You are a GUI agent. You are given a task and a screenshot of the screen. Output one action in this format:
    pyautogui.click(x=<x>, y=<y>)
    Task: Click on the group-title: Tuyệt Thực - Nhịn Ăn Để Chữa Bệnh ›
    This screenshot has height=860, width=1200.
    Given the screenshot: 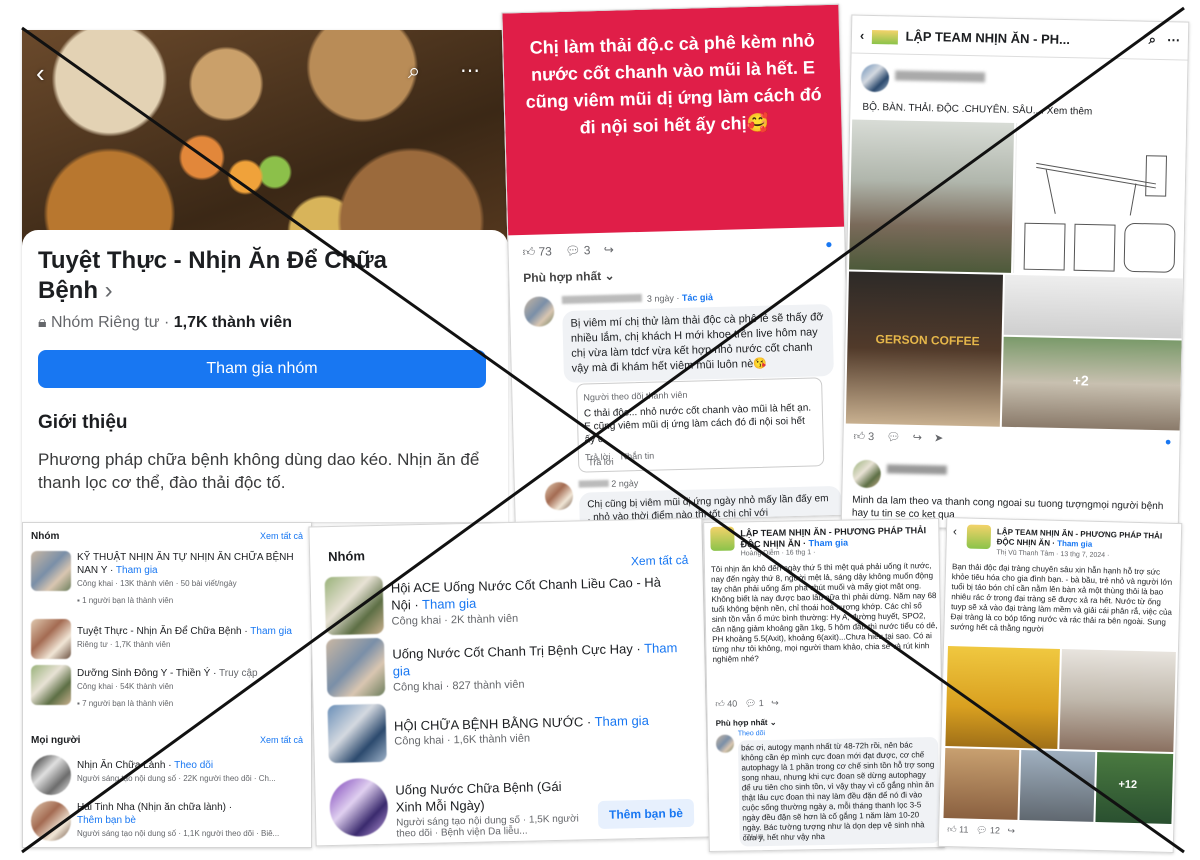 What is the action you would take?
    pyautogui.click(x=238, y=276)
    